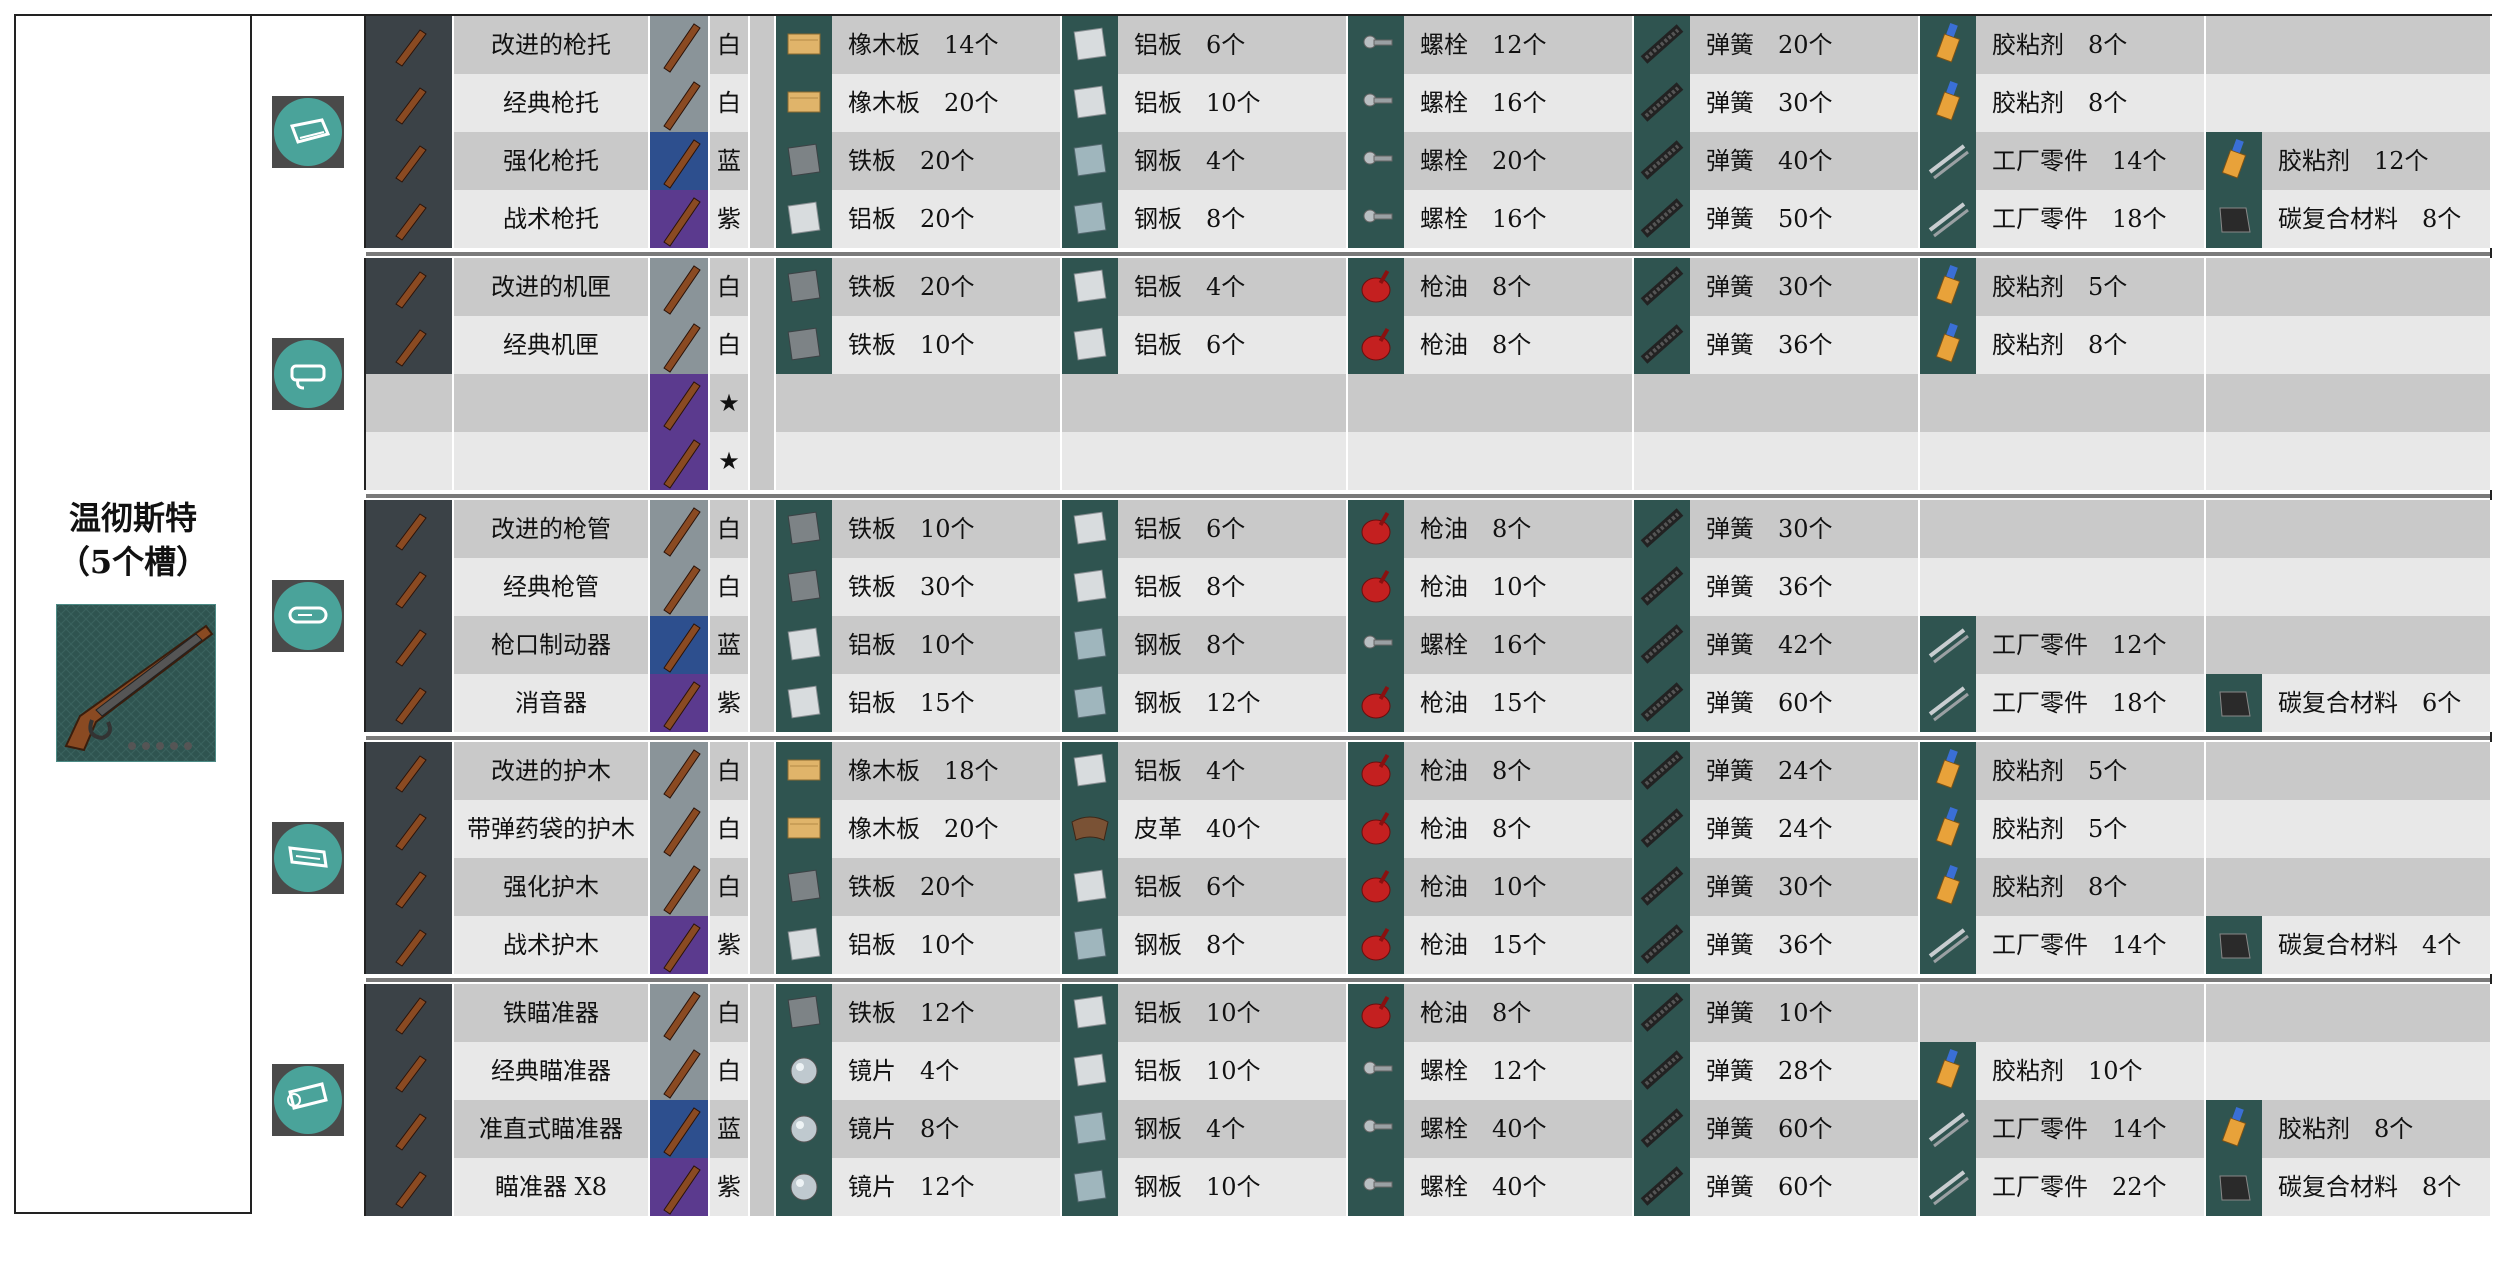  What do you see at coordinates (552, 529) in the screenshot?
I see `part-name: 改进的枪管` at bounding box center [552, 529].